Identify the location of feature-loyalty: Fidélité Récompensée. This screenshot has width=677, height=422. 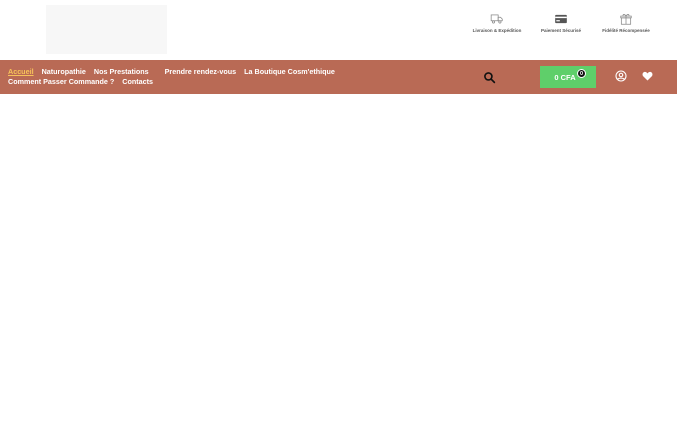
(626, 23).